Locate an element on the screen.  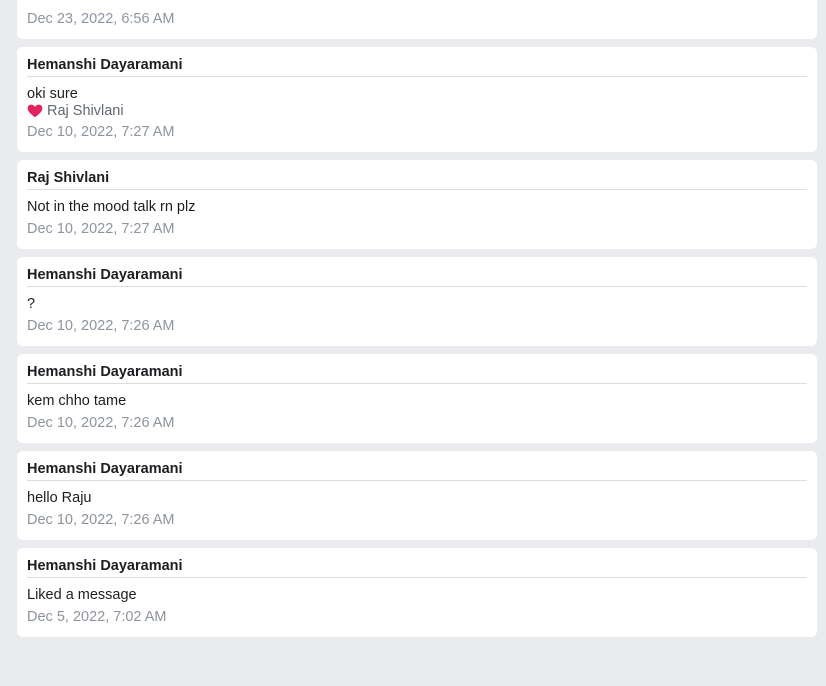
message-content: Not in the mood talk rn plz is located at coordinates (111, 207).